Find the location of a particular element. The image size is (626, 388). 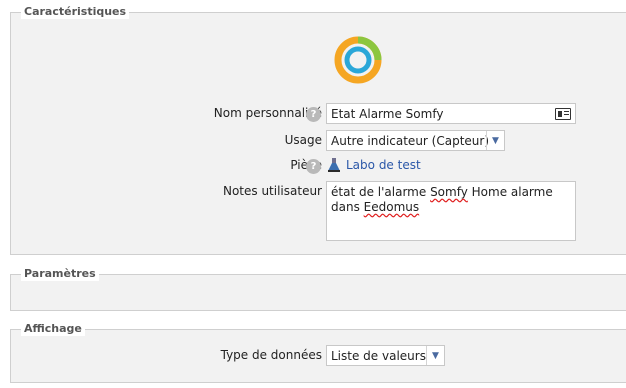

usage-value: Autre indicateur (Capteur) is located at coordinates (410, 141).